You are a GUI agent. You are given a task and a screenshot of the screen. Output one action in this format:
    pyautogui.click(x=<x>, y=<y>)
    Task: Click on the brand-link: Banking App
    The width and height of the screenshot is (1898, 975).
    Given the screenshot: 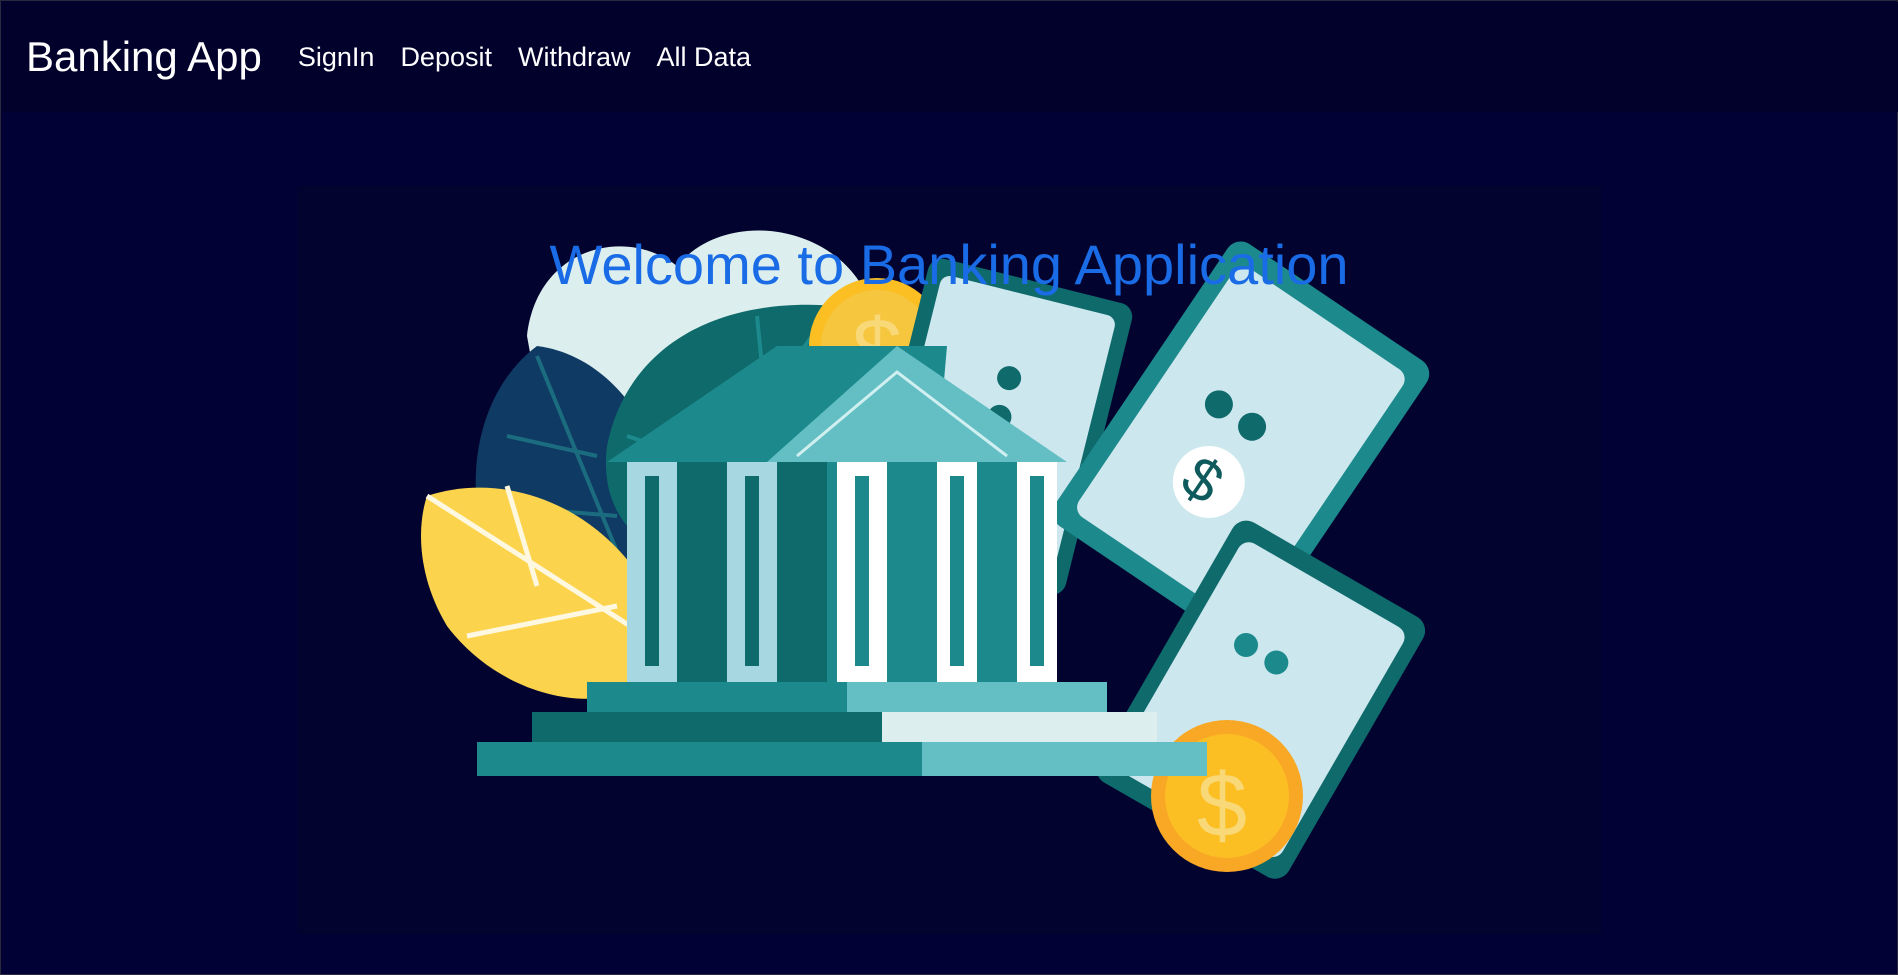 What is the action you would take?
    pyautogui.click(x=144, y=57)
    